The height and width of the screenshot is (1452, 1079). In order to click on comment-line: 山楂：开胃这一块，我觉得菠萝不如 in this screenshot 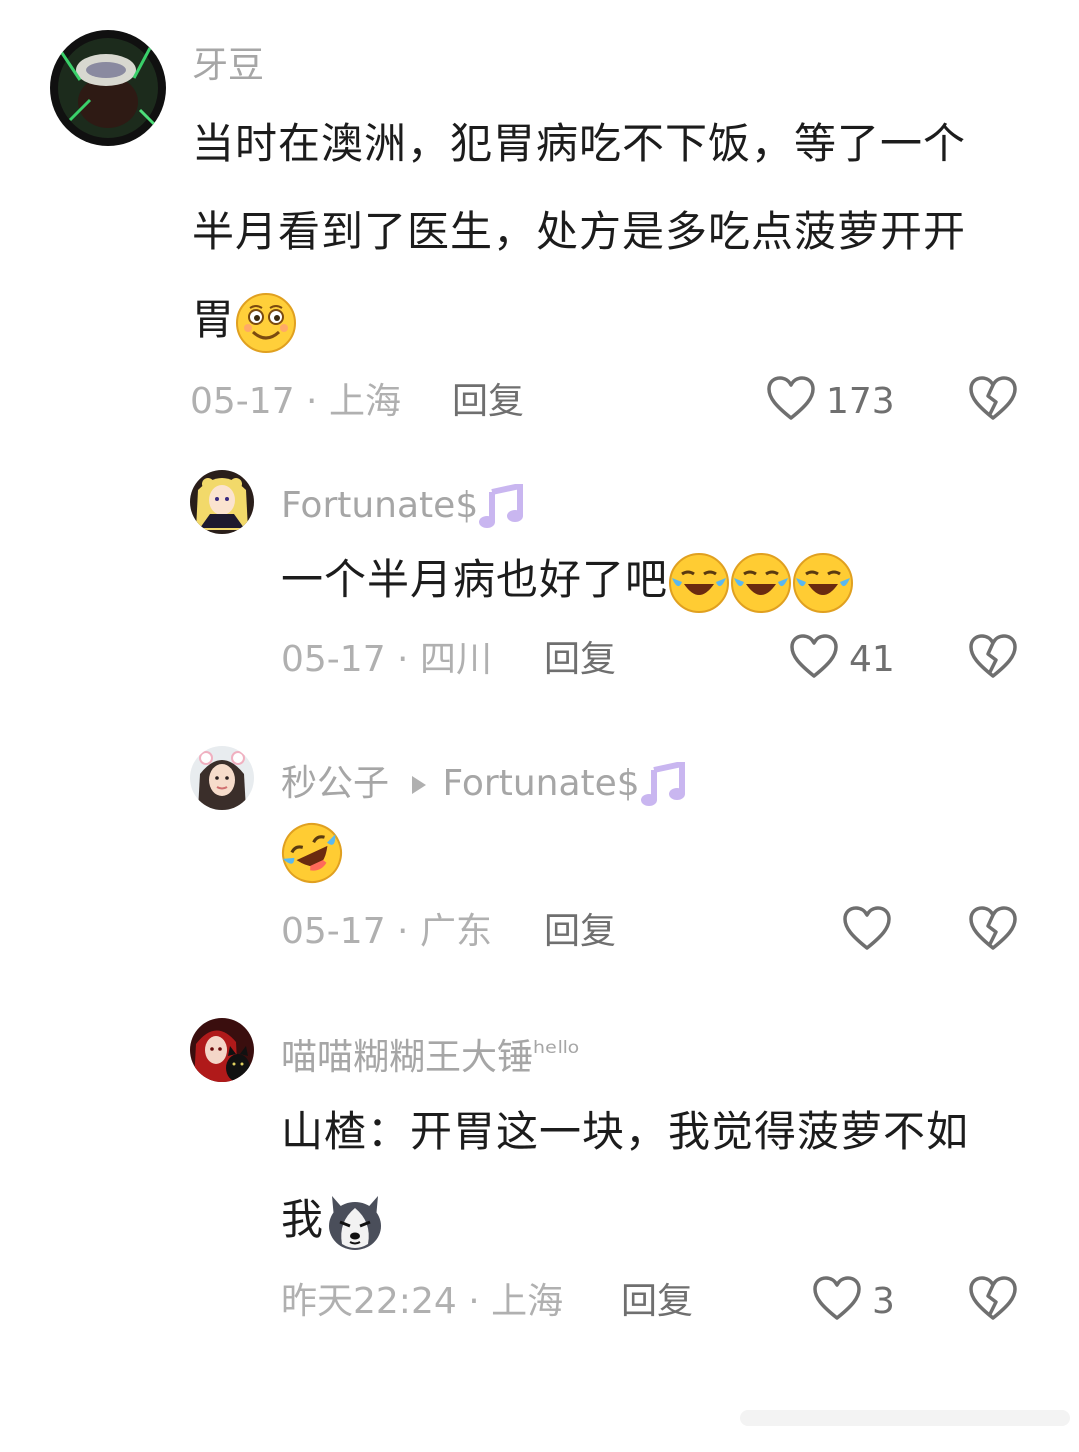, I will do `click(625, 1131)`.